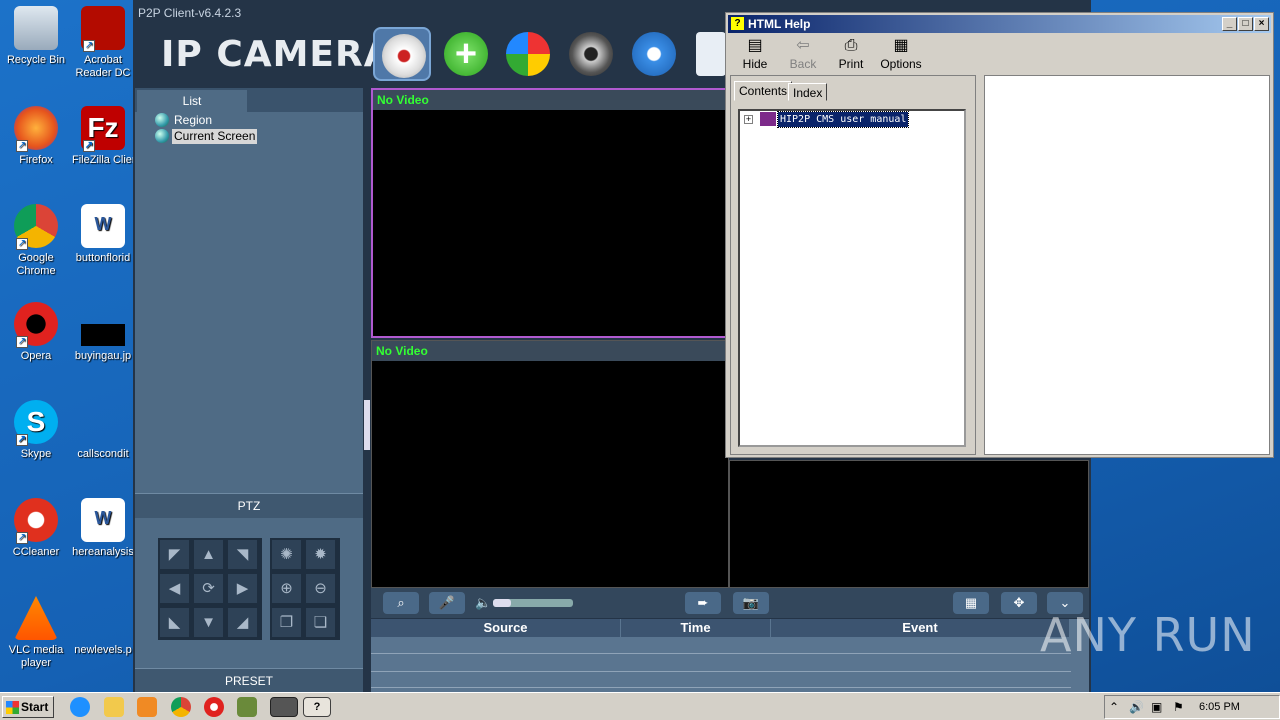 The image size is (1280, 720). I want to click on options-button: ▦ Options, so click(901, 56).